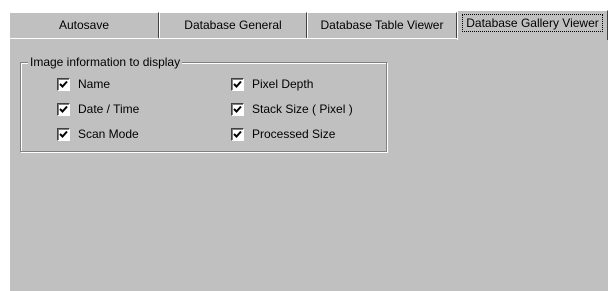 This screenshot has height=291, width=608. Describe the element at coordinates (302, 109) in the screenshot. I see `checkbox-stack-size-label: Stack Size ( Pixel )` at that location.